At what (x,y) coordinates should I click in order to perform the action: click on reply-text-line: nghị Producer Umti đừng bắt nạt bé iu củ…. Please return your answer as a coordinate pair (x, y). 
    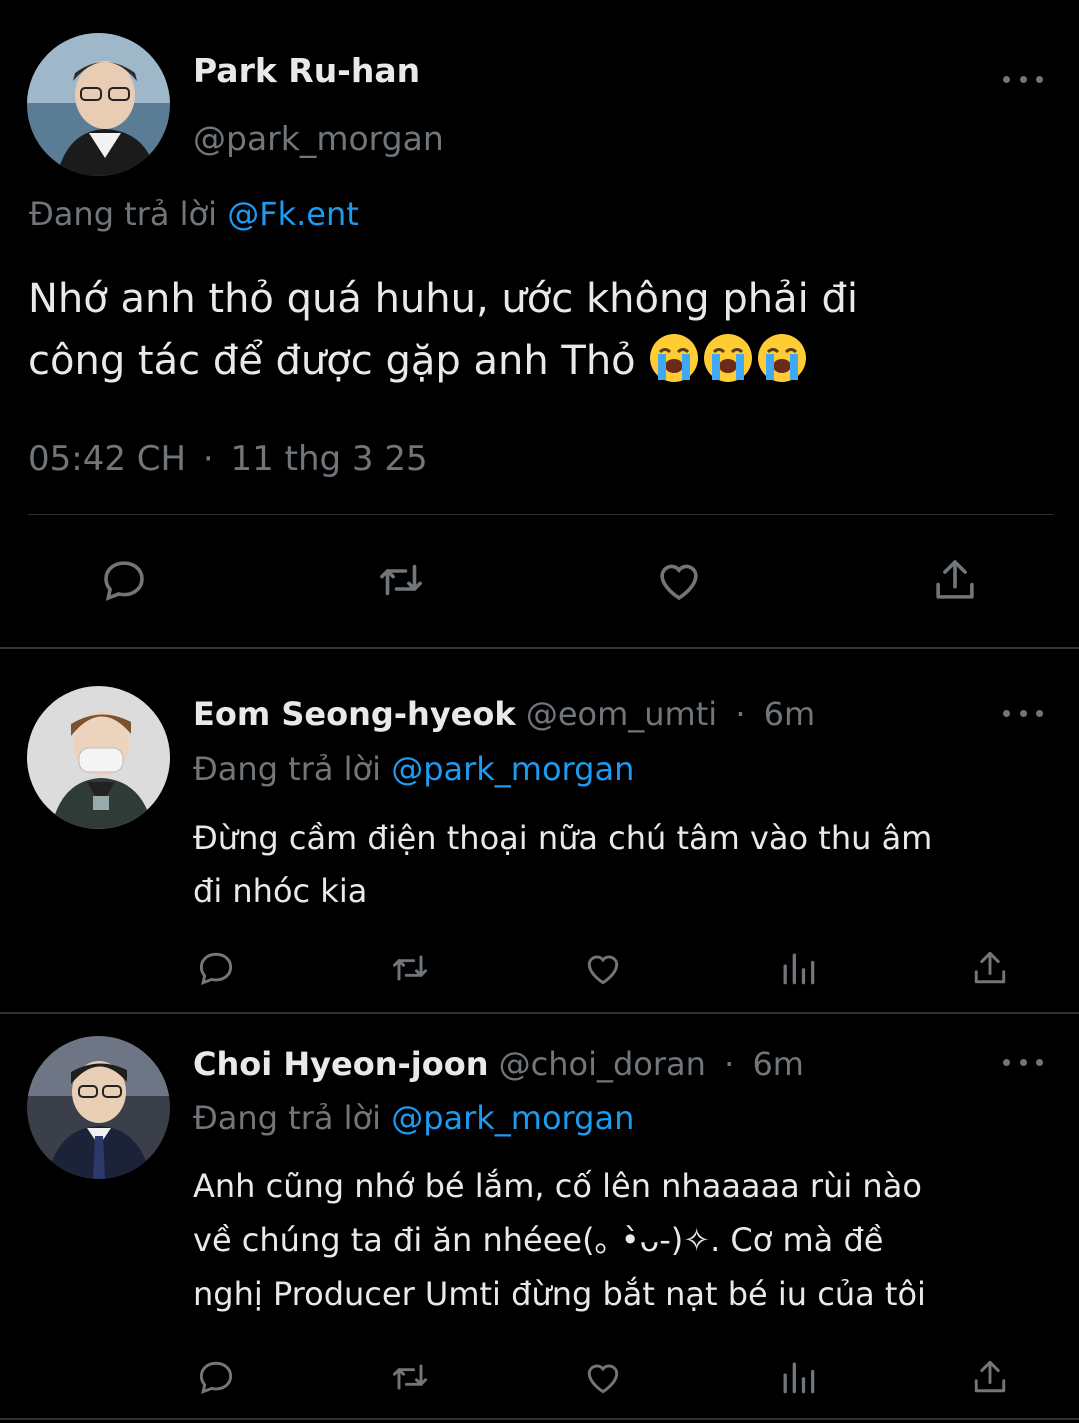
    Looking at the image, I should click on (559, 1294).